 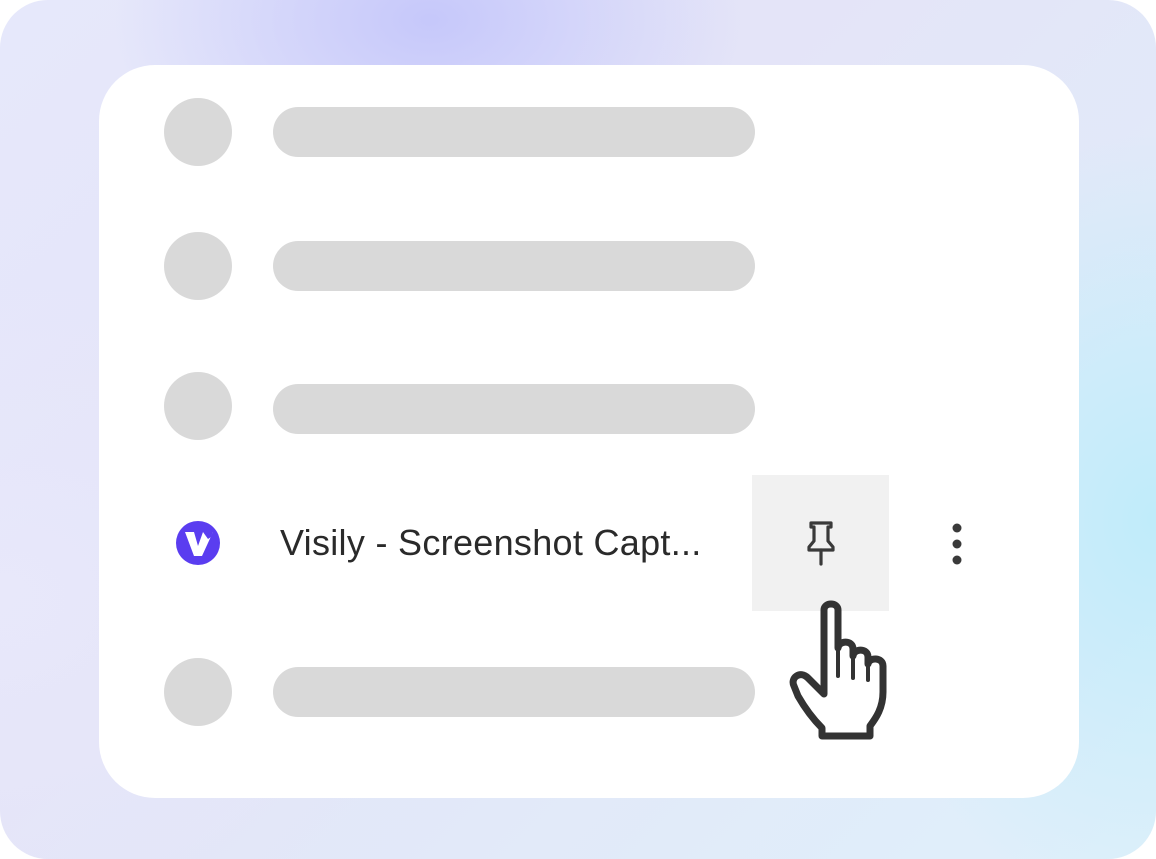 I want to click on more-options-button, so click(x=957, y=544).